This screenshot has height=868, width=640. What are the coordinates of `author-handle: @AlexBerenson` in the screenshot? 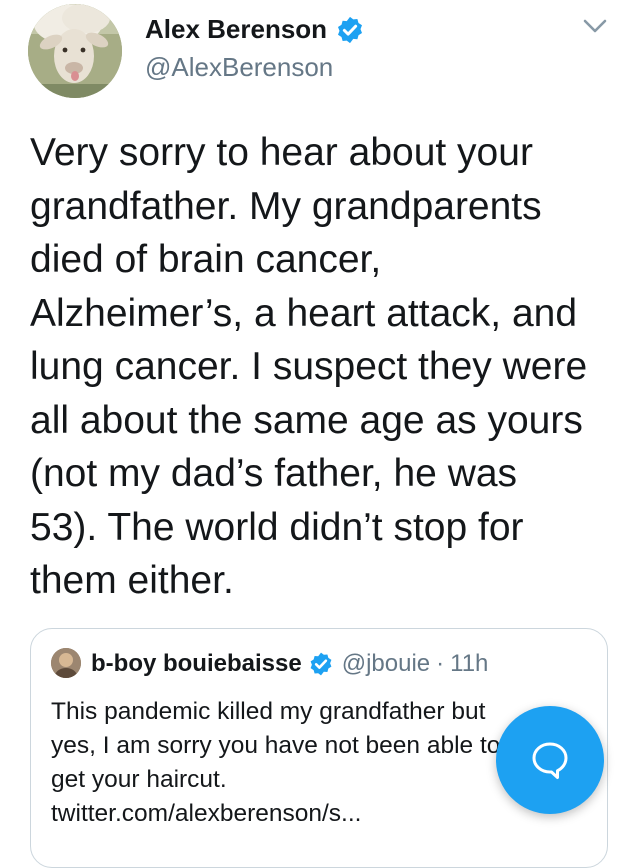 It's located at (239, 67).